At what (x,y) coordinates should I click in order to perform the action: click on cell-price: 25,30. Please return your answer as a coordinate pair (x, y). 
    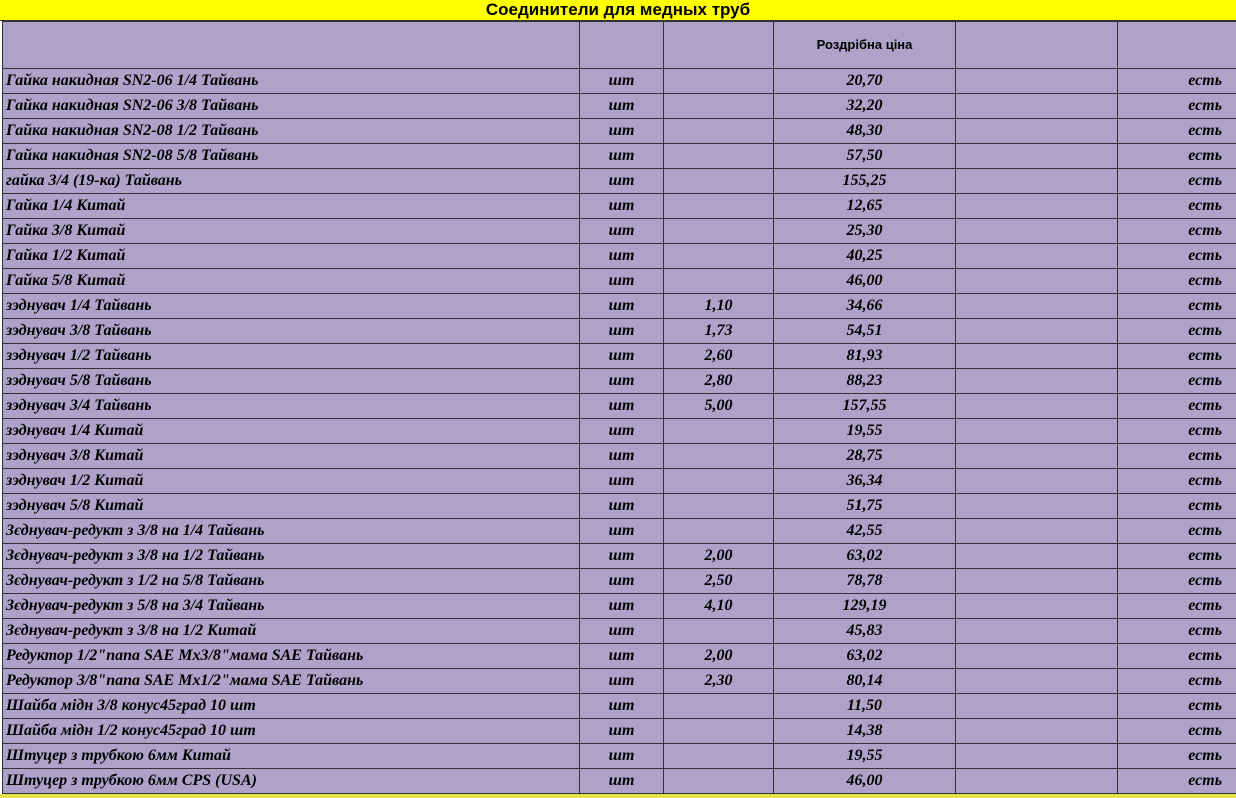
    Looking at the image, I should click on (864, 231).